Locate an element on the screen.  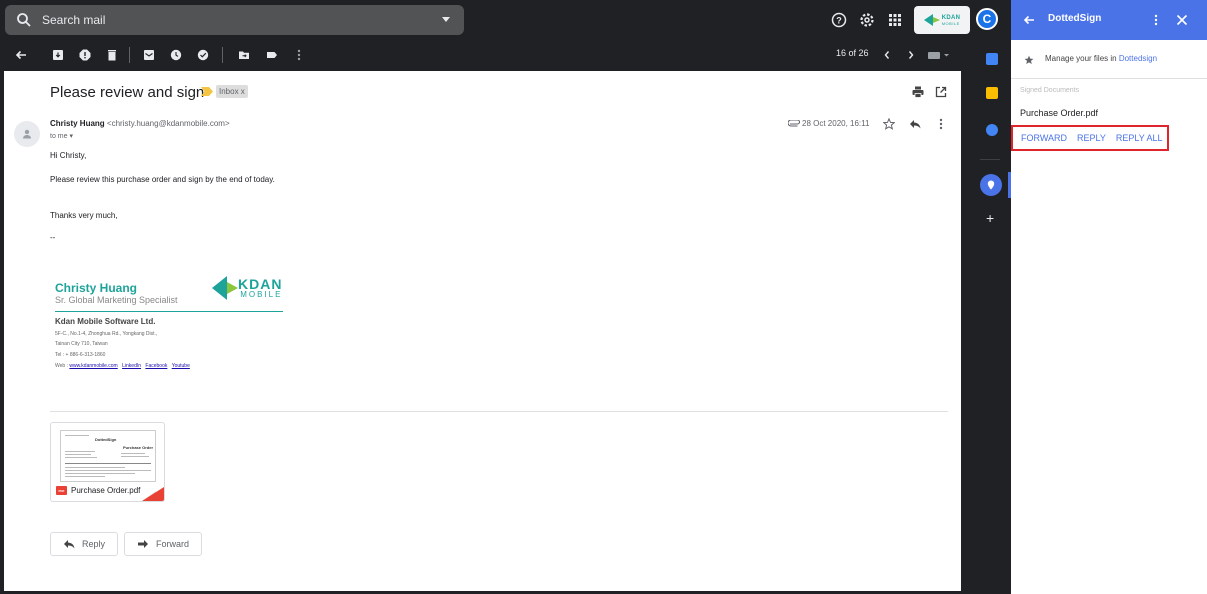
reply-button: Reply is located at coordinates (84, 544).